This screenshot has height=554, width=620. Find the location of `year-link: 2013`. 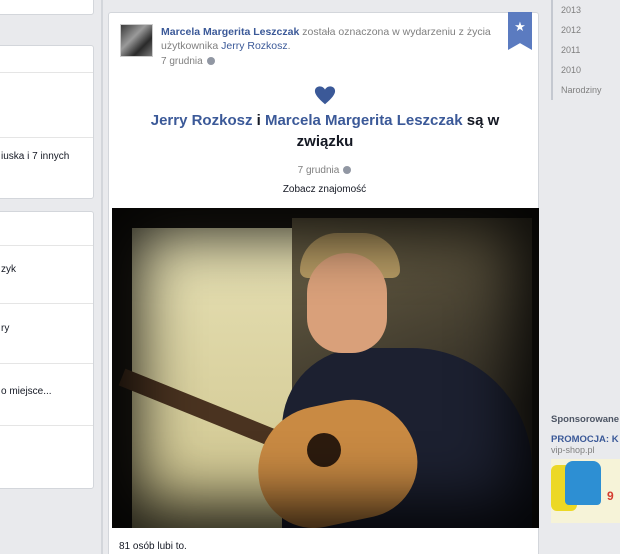

year-link: 2013 is located at coordinates (586, 10).